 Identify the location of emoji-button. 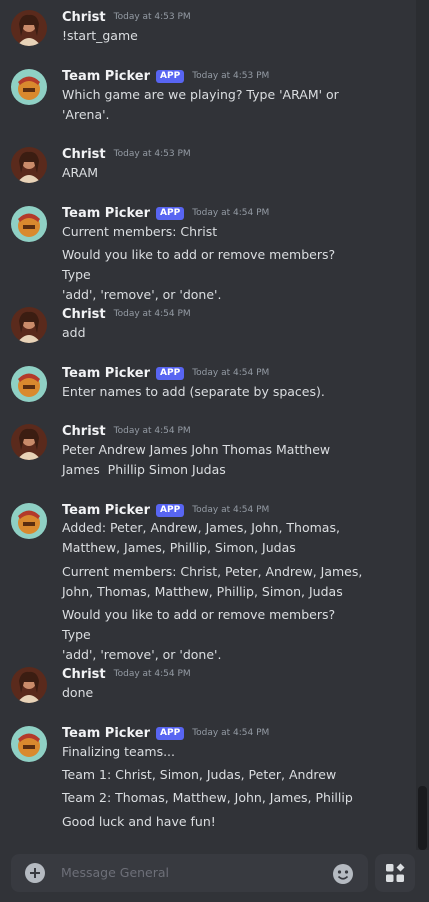
(343, 874).